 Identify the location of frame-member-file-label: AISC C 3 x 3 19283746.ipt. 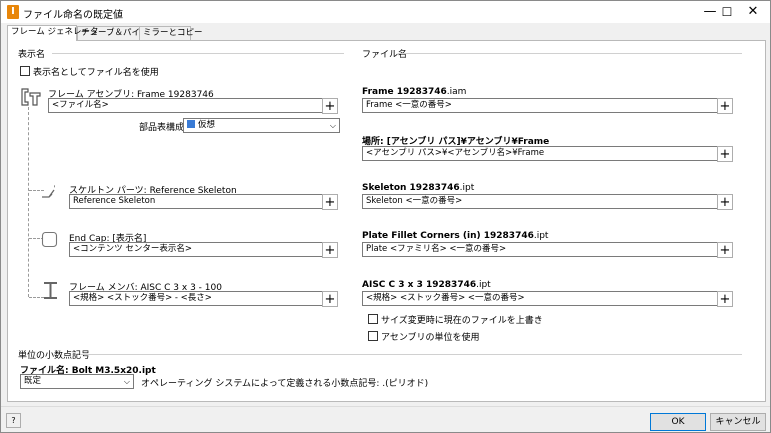
(426, 285).